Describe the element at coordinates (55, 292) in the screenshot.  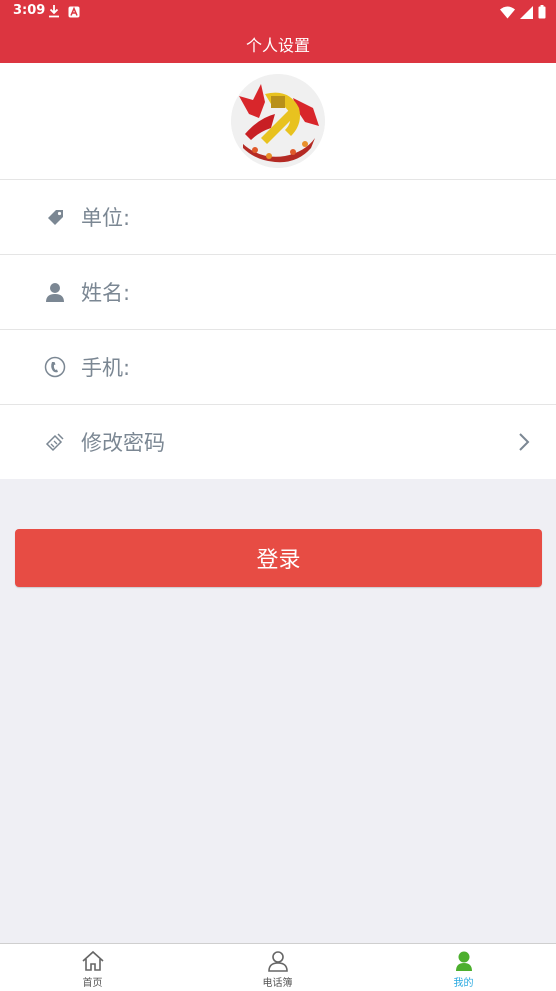
I see `person-icon` at that location.